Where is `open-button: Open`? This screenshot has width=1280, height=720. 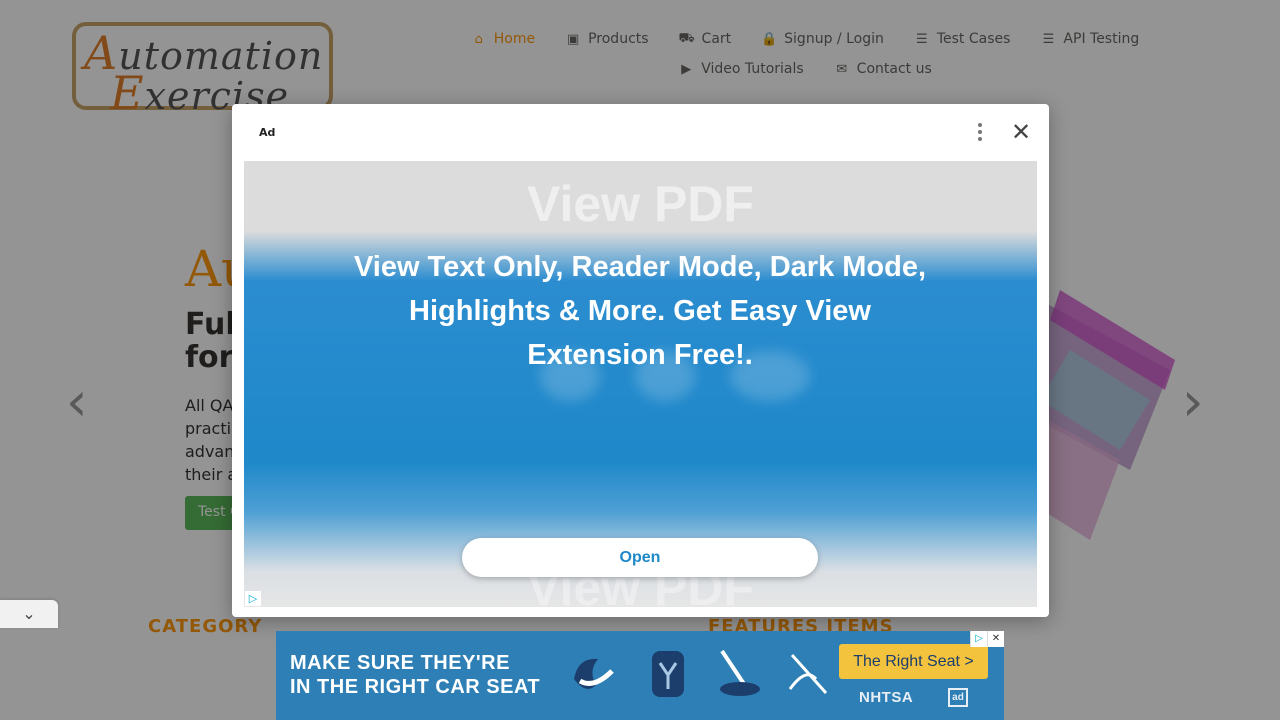
open-button: Open is located at coordinates (640, 557).